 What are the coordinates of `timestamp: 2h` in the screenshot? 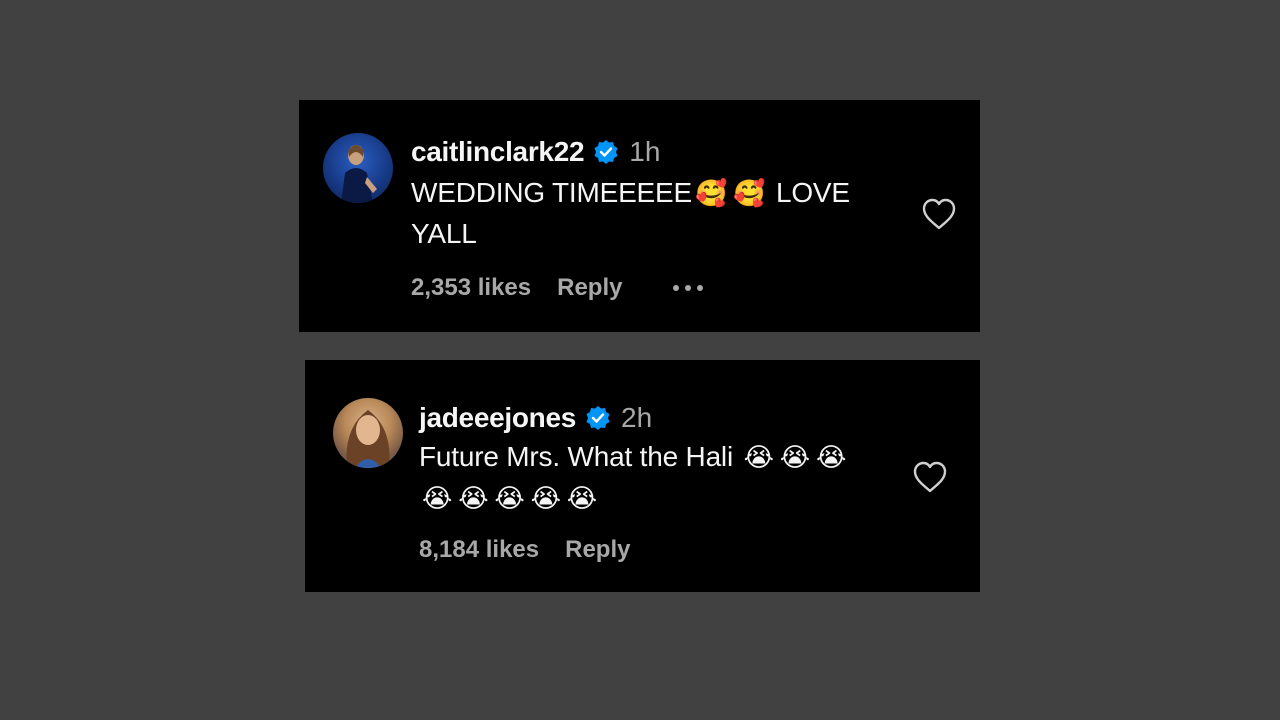 It's located at (637, 417).